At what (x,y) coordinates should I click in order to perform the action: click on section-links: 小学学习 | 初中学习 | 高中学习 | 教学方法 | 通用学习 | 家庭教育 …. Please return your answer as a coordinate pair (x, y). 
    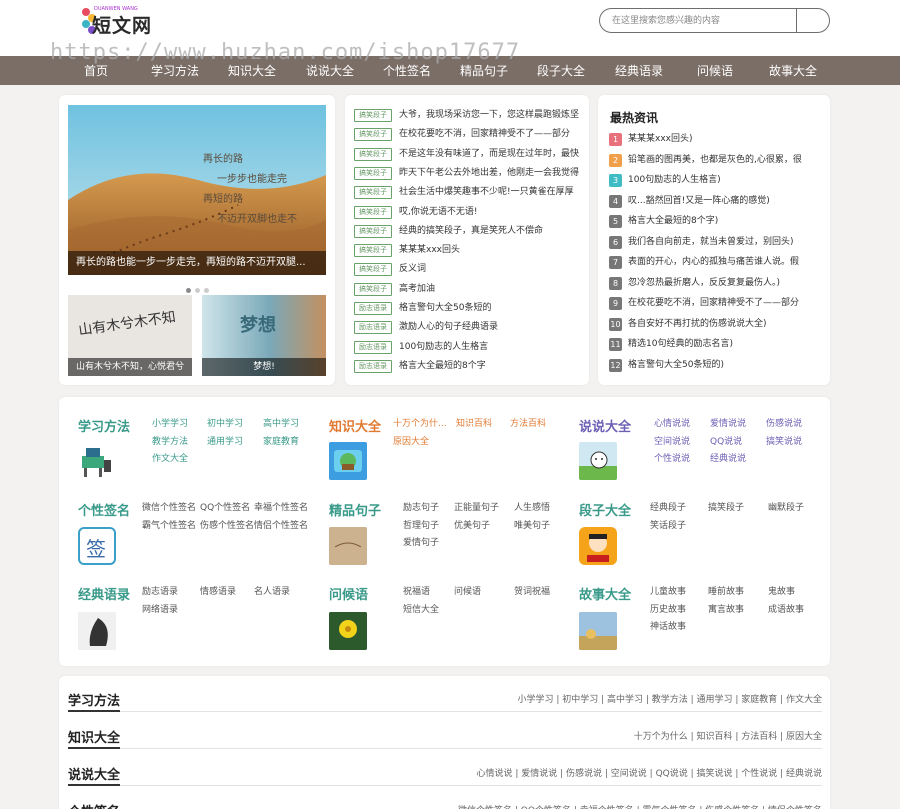
    Looking at the image, I should click on (669, 698).